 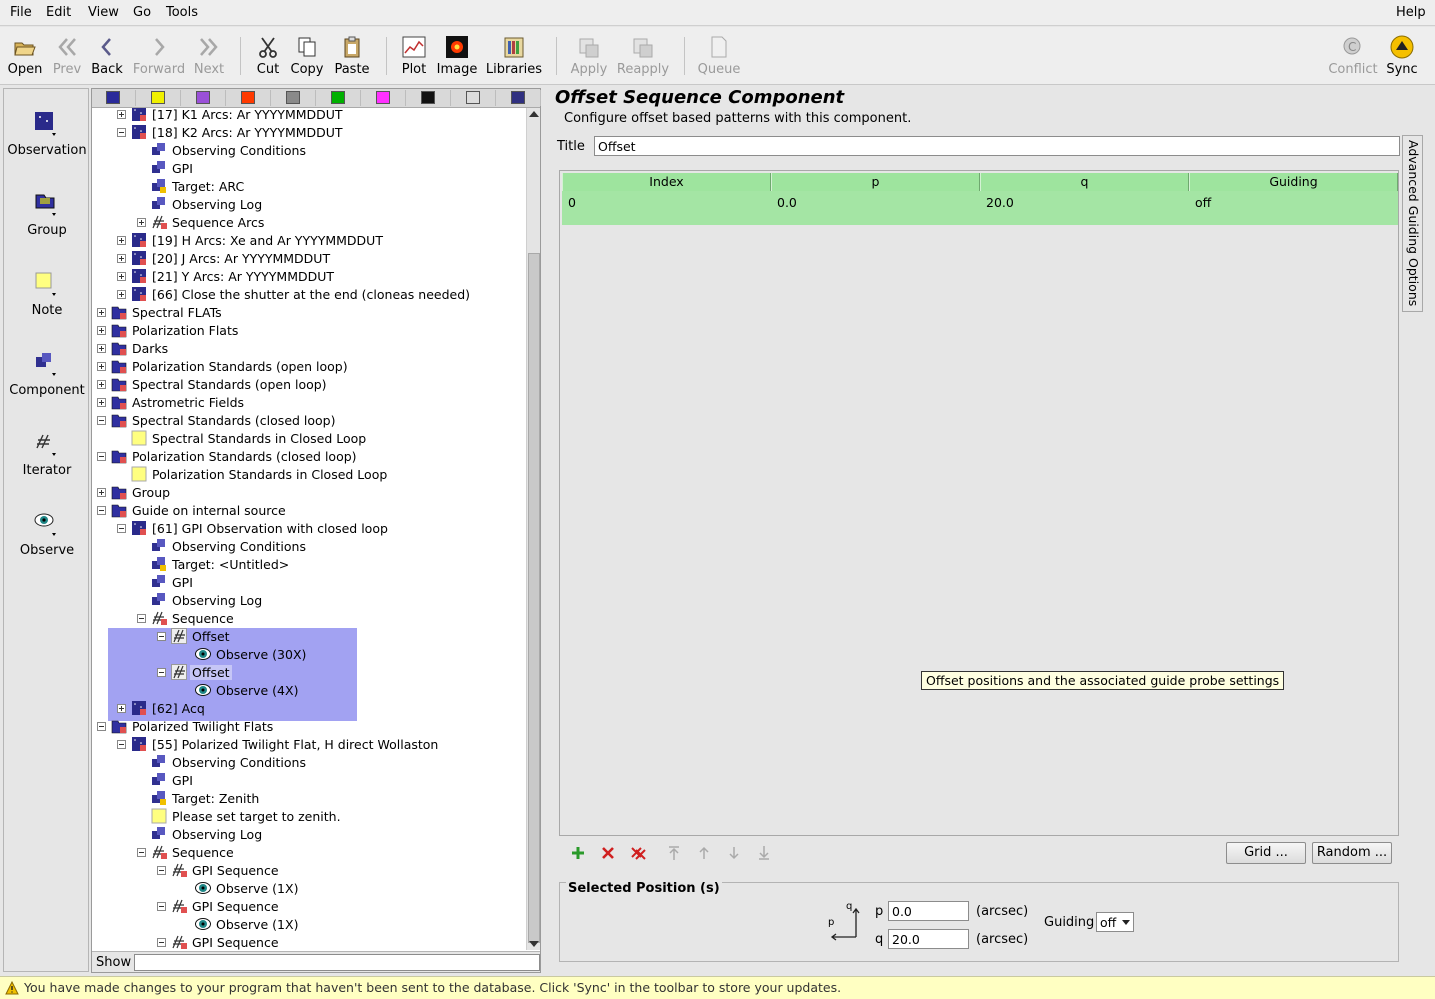 What do you see at coordinates (414, 56) in the screenshot?
I see `plot-button: Plot` at bounding box center [414, 56].